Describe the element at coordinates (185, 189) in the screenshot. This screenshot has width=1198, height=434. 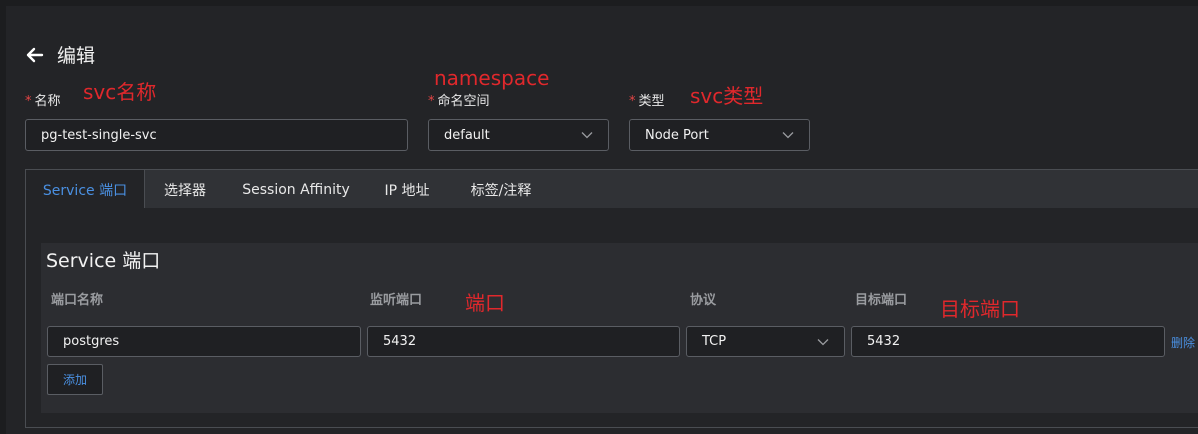
I see `tab-selector: 选择器` at that location.